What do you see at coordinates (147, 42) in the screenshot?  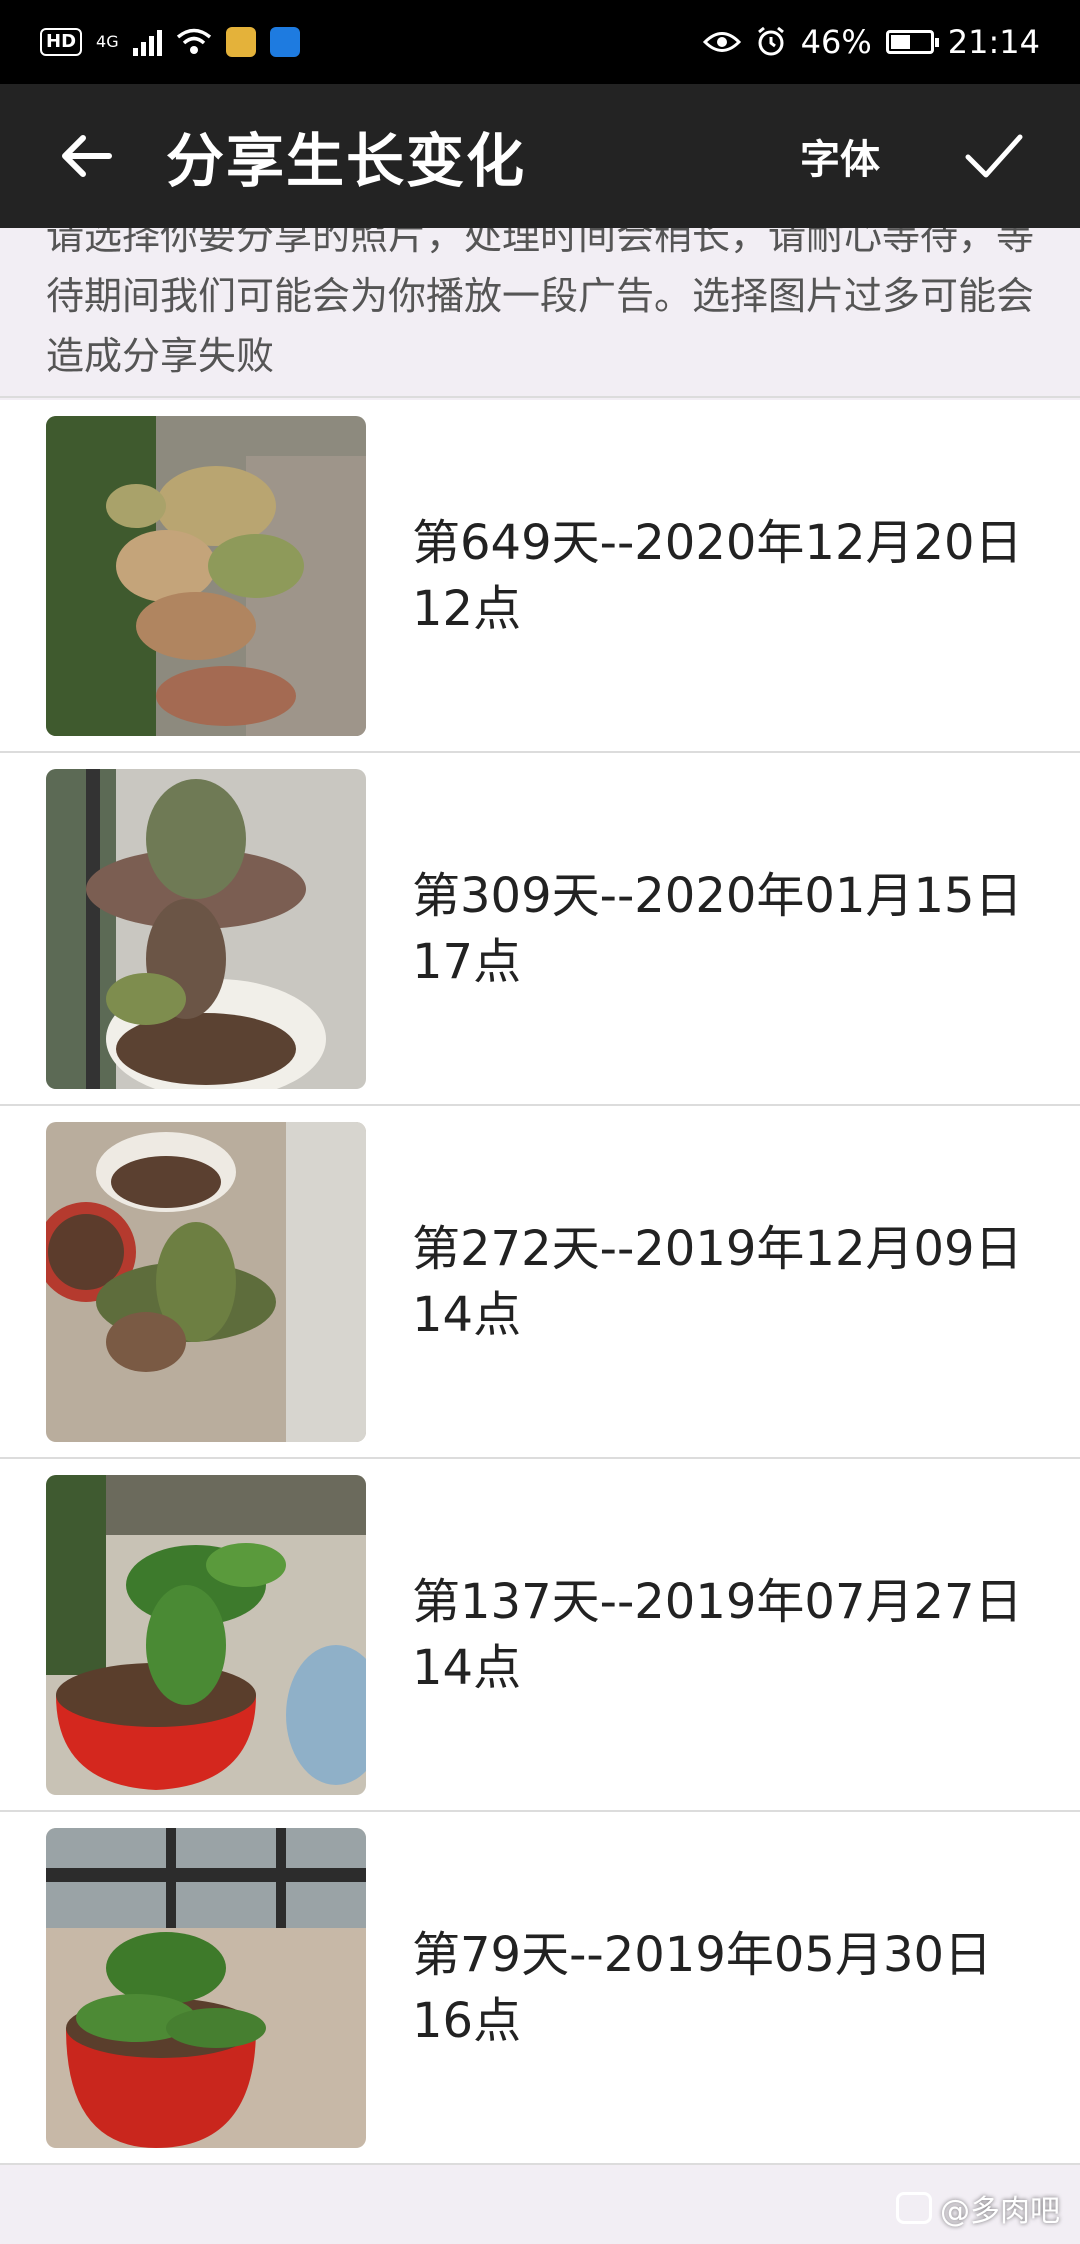 I see `signal-icon` at bounding box center [147, 42].